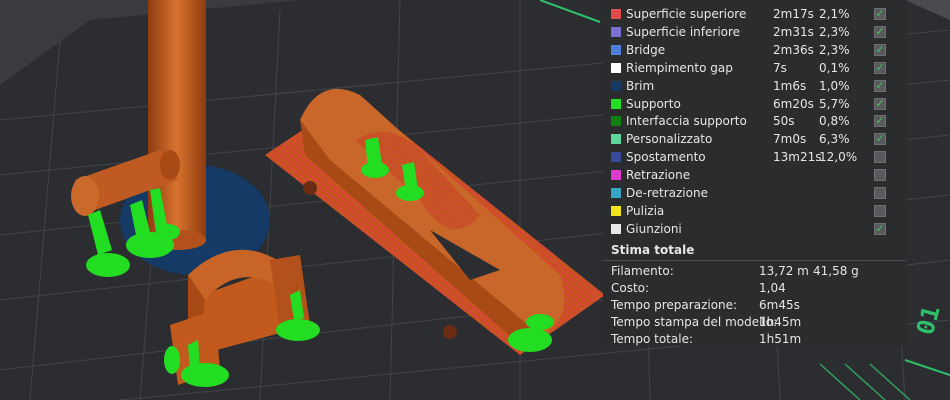  I want to click on feature-label: Personalizzato, so click(669, 139).